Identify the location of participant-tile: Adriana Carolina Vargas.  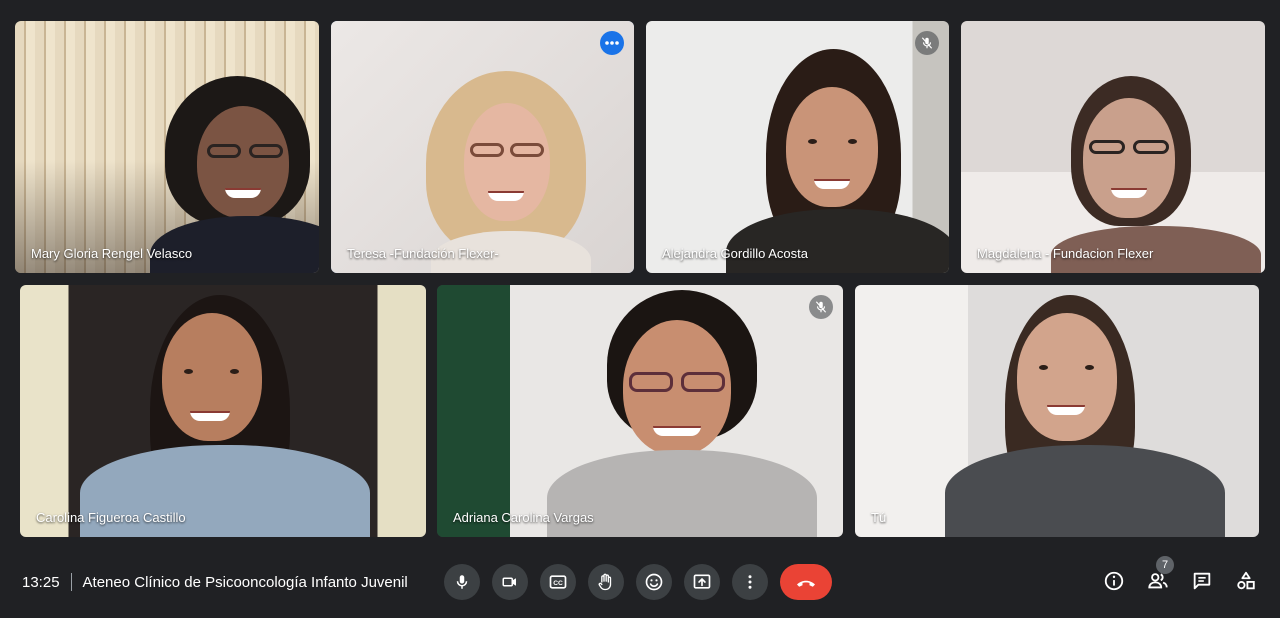
(640, 411).